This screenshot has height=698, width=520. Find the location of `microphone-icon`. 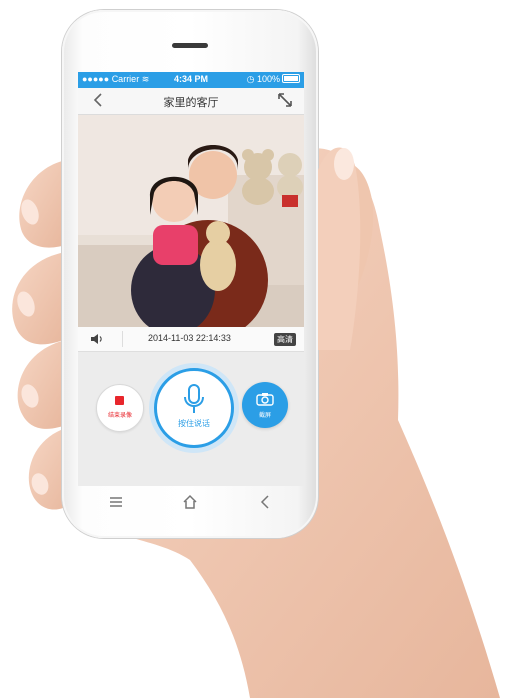

microphone-icon is located at coordinates (194, 398).